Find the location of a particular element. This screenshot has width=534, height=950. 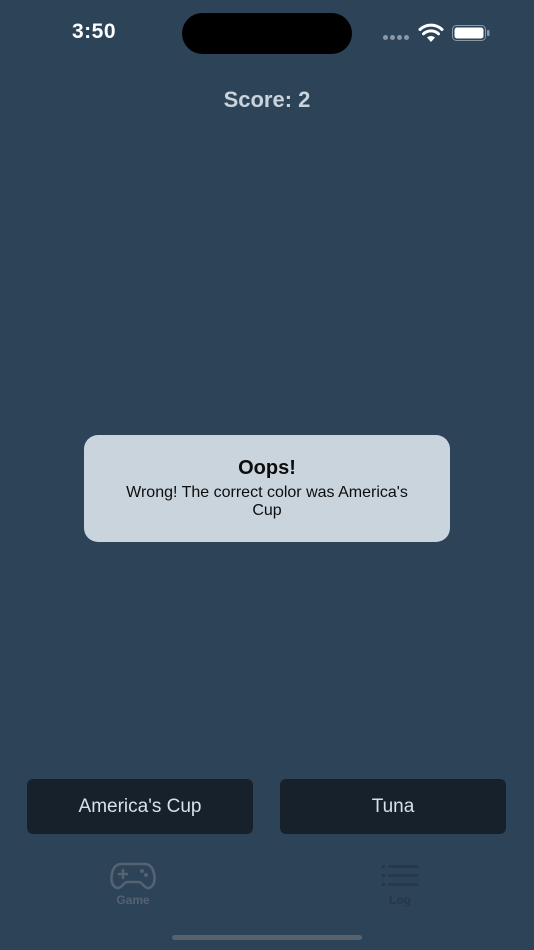

tab-game-label: Game is located at coordinates (133, 900).